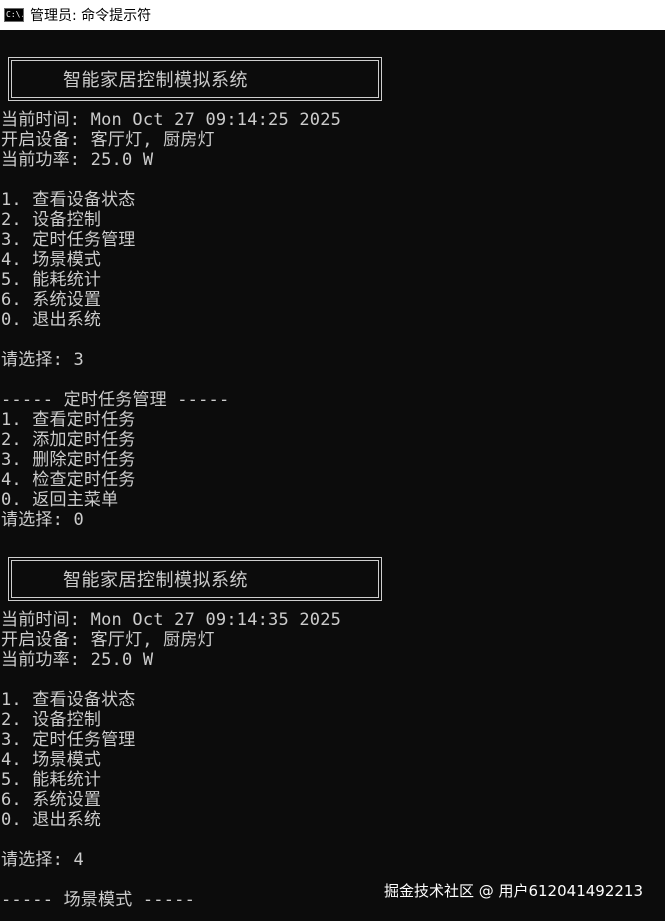  Describe the element at coordinates (98, 900) in the screenshot. I see `scene-mode-header: ----- 场景模式 -----` at that location.